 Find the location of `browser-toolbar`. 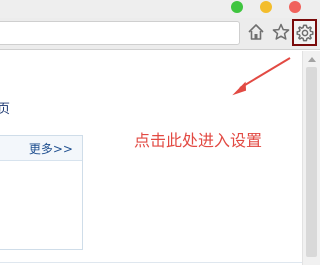

browser-toolbar is located at coordinates (160, 34).